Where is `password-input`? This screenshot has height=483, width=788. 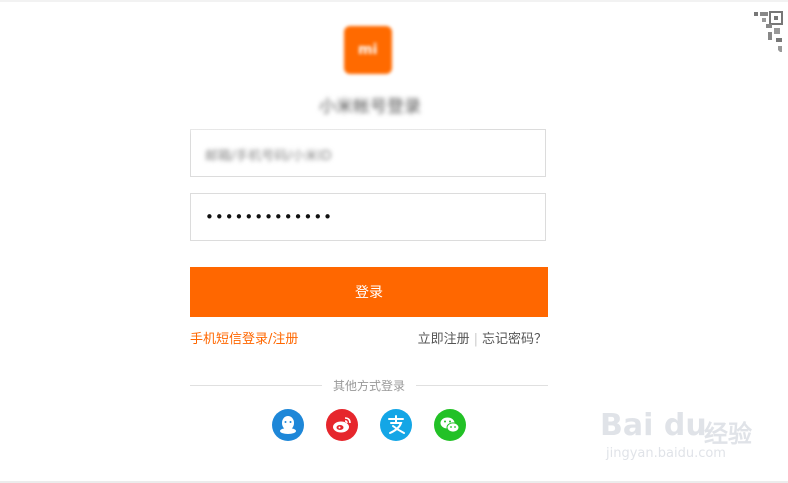
password-input is located at coordinates (368, 217).